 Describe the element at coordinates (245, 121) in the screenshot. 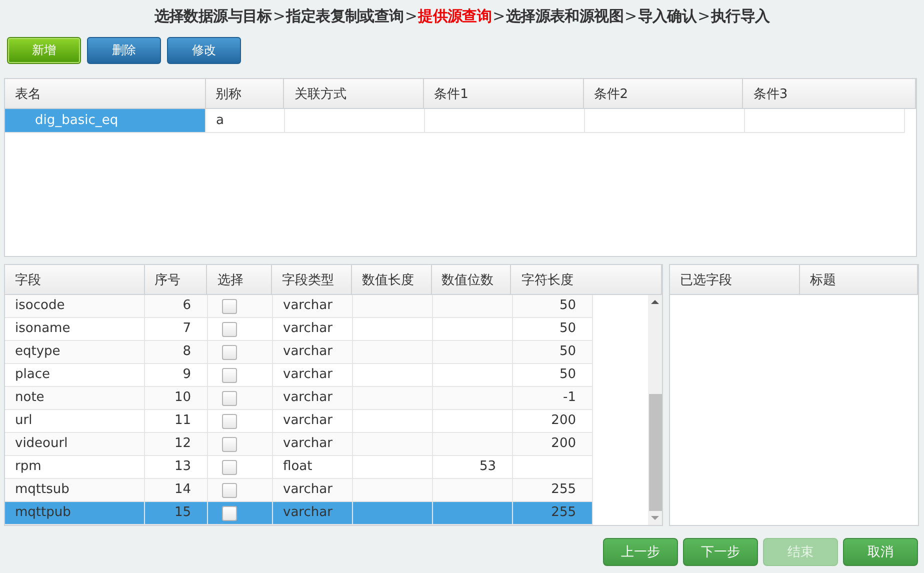

I see `table-cell: a` at that location.